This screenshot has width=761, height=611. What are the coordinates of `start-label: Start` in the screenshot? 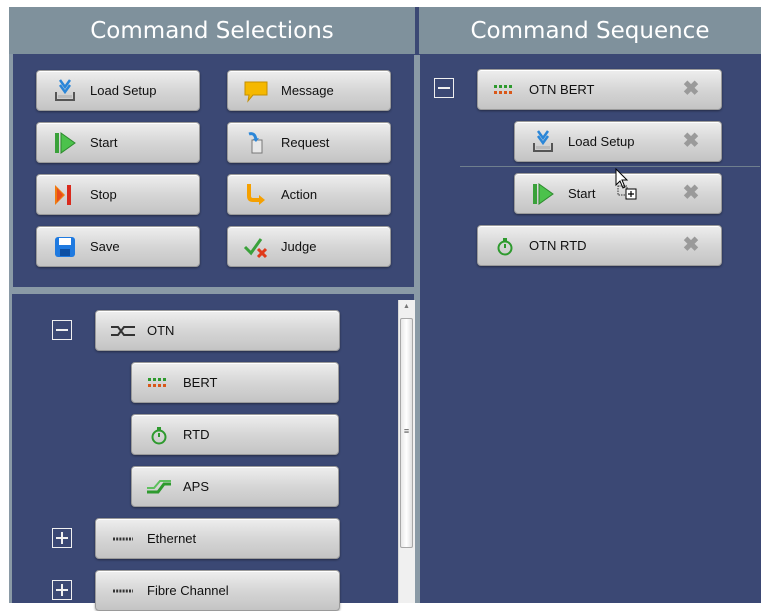 It's located at (104, 142).